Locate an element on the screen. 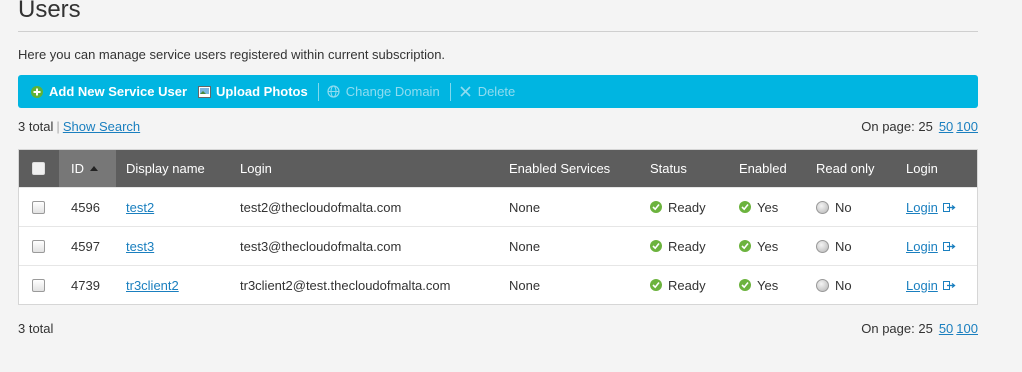  upload-photos-label: Upload Photos is located at coordinates (262, 91).